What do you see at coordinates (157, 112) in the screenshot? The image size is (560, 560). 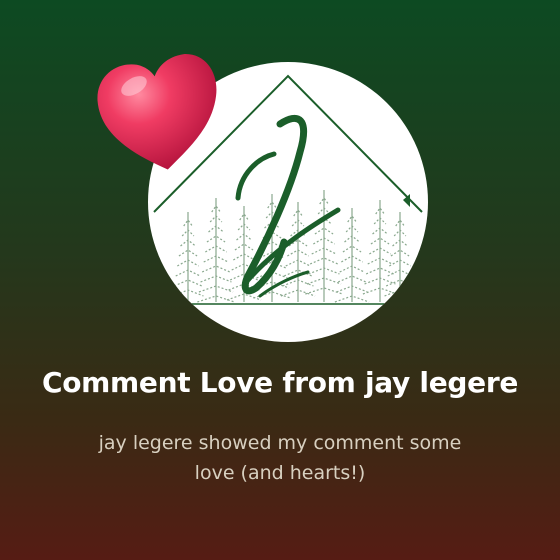 I see `heart-icon` at bounding box center [157, 112].